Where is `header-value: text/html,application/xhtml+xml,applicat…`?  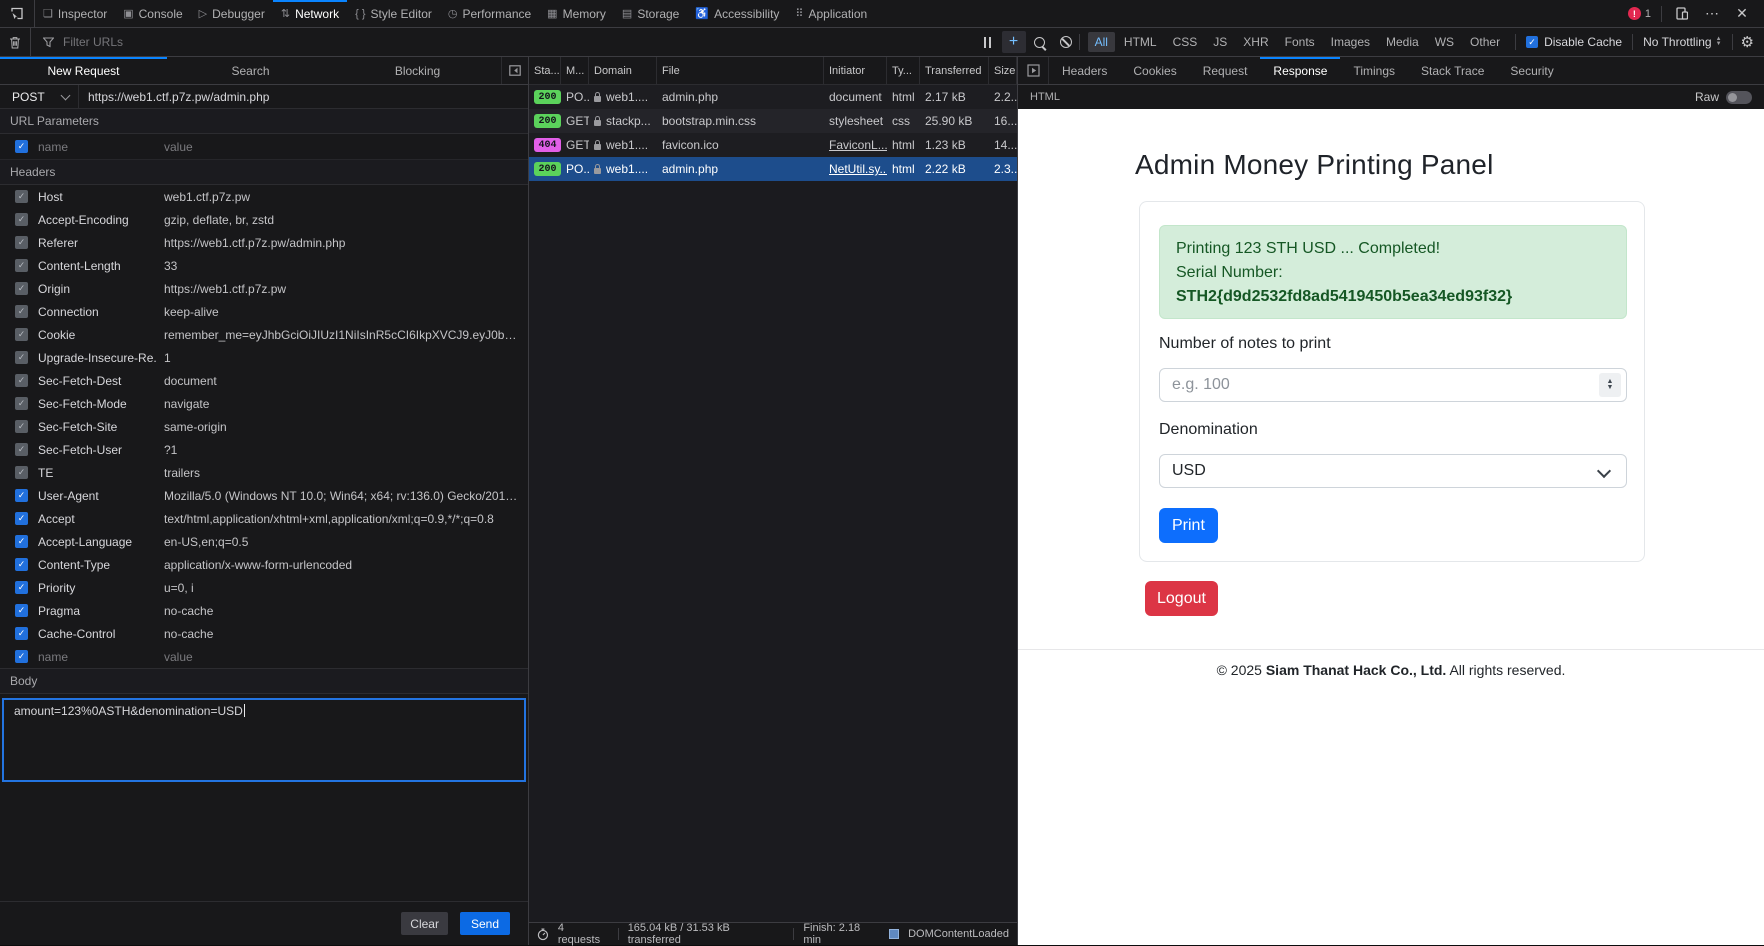
header-value: text/html,application/xhtml+xml,applicat… is located at coordinates (346, 519).